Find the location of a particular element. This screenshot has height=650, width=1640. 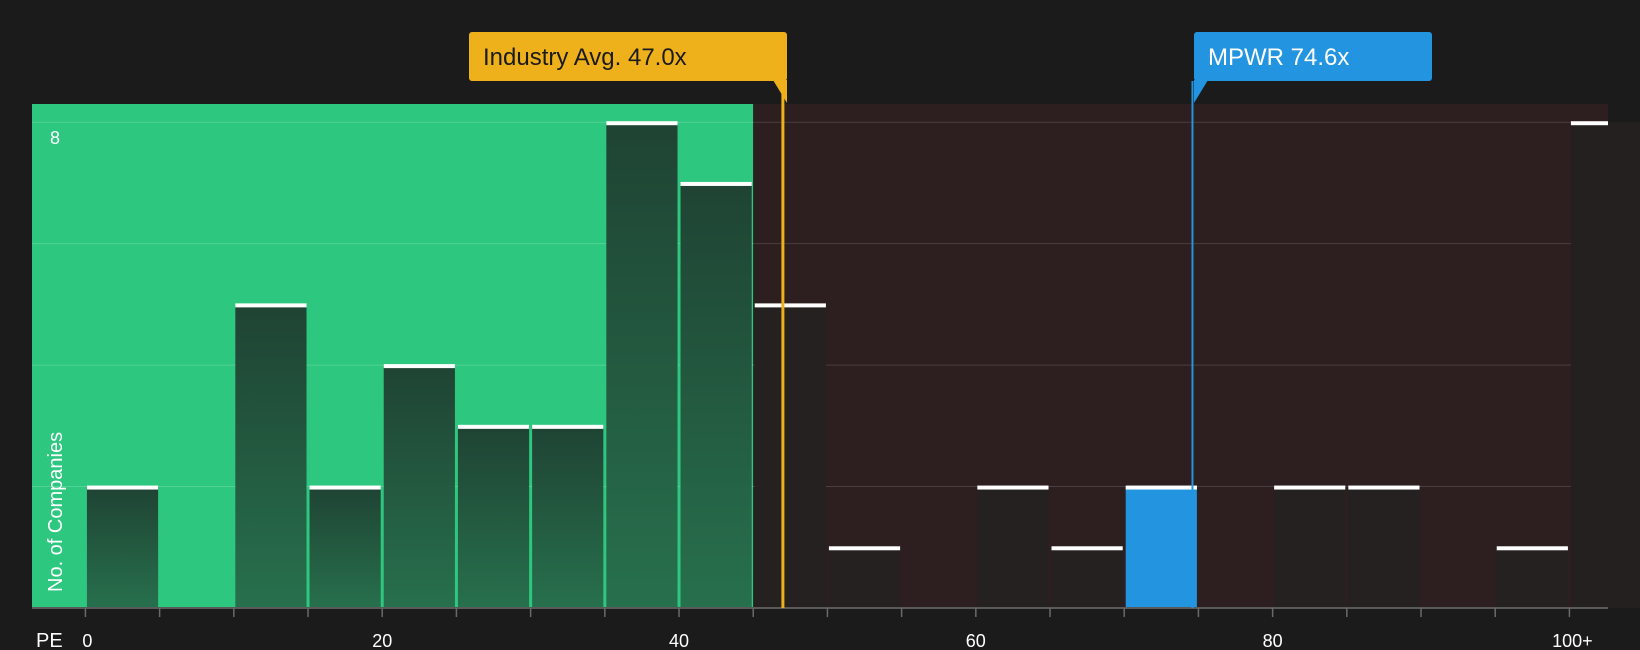

marker-label-0: Industry Avg. 47.0x is located at coordinates (585, 57).